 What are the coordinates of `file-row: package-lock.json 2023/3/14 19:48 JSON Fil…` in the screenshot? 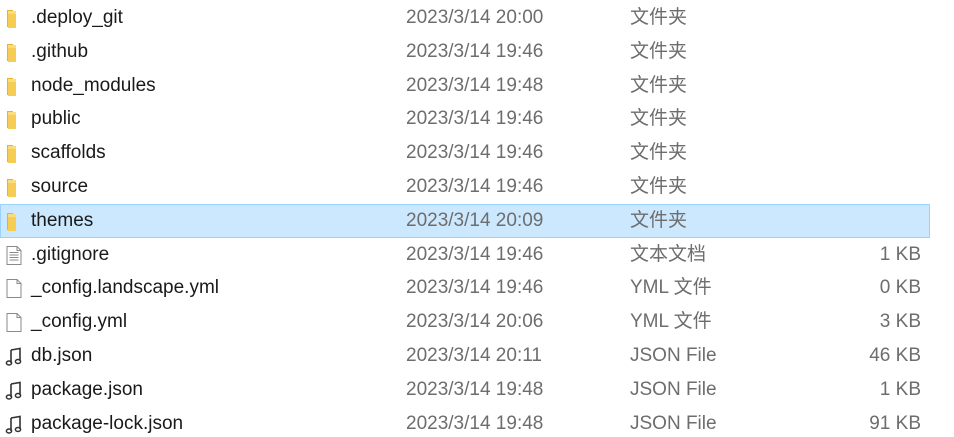 It's located at (465, 422).